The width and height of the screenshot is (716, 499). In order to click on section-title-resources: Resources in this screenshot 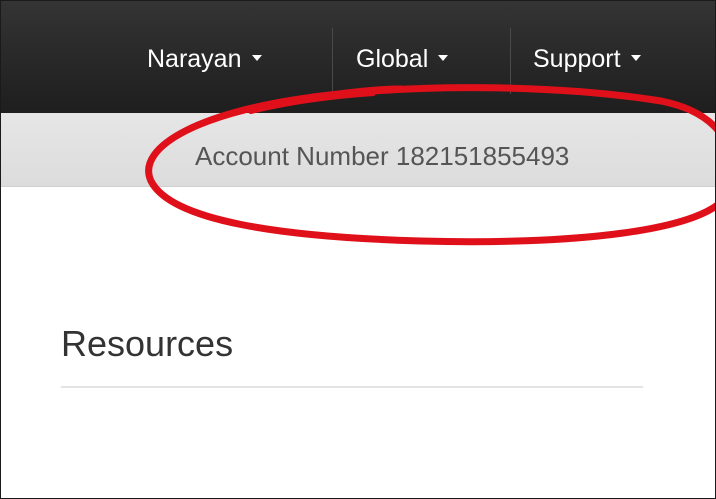, I will do `click(147, 343)`.